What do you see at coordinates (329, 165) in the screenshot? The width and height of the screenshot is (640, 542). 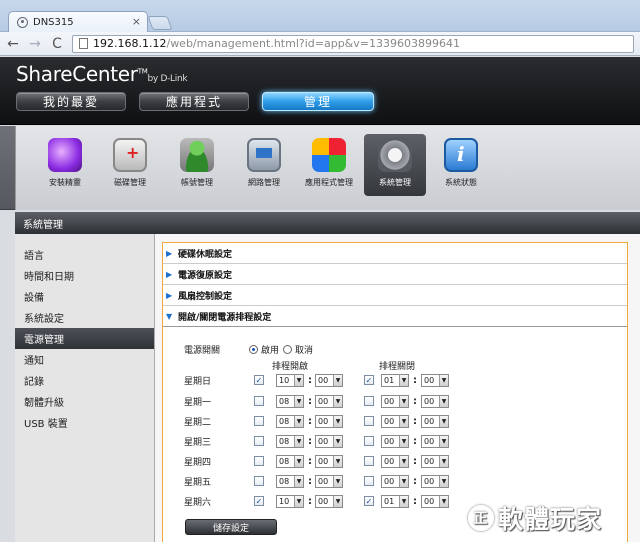 I see `app-application-management: 應用程式管理` at bounding box center [329, 165].